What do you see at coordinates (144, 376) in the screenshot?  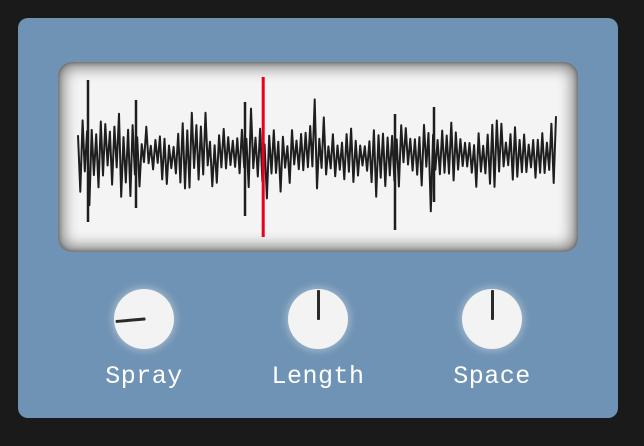 I see `spray-knob-label: Spray` at bounding box center [144, 376].